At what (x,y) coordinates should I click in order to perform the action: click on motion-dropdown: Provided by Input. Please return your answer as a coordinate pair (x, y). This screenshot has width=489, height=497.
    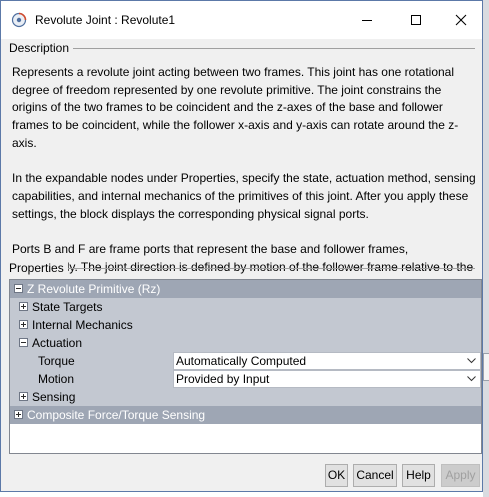
    Looking at the image, I should click on (327, 379).